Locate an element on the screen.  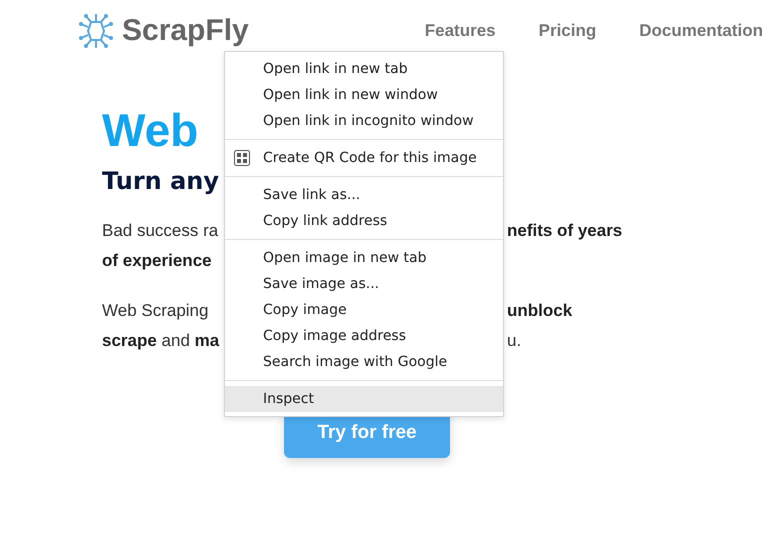
menu-item: Open link in new tab is located at coordinates (364, 69).